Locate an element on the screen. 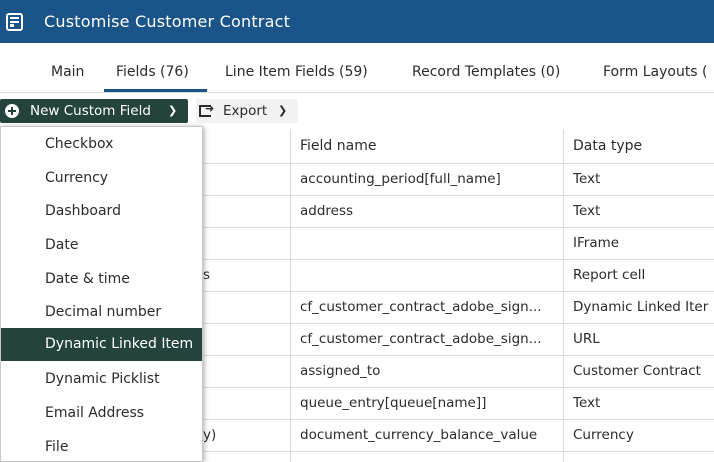  table-cell-field-name: document_currency_balance_value is located at coordinates (429, 435).